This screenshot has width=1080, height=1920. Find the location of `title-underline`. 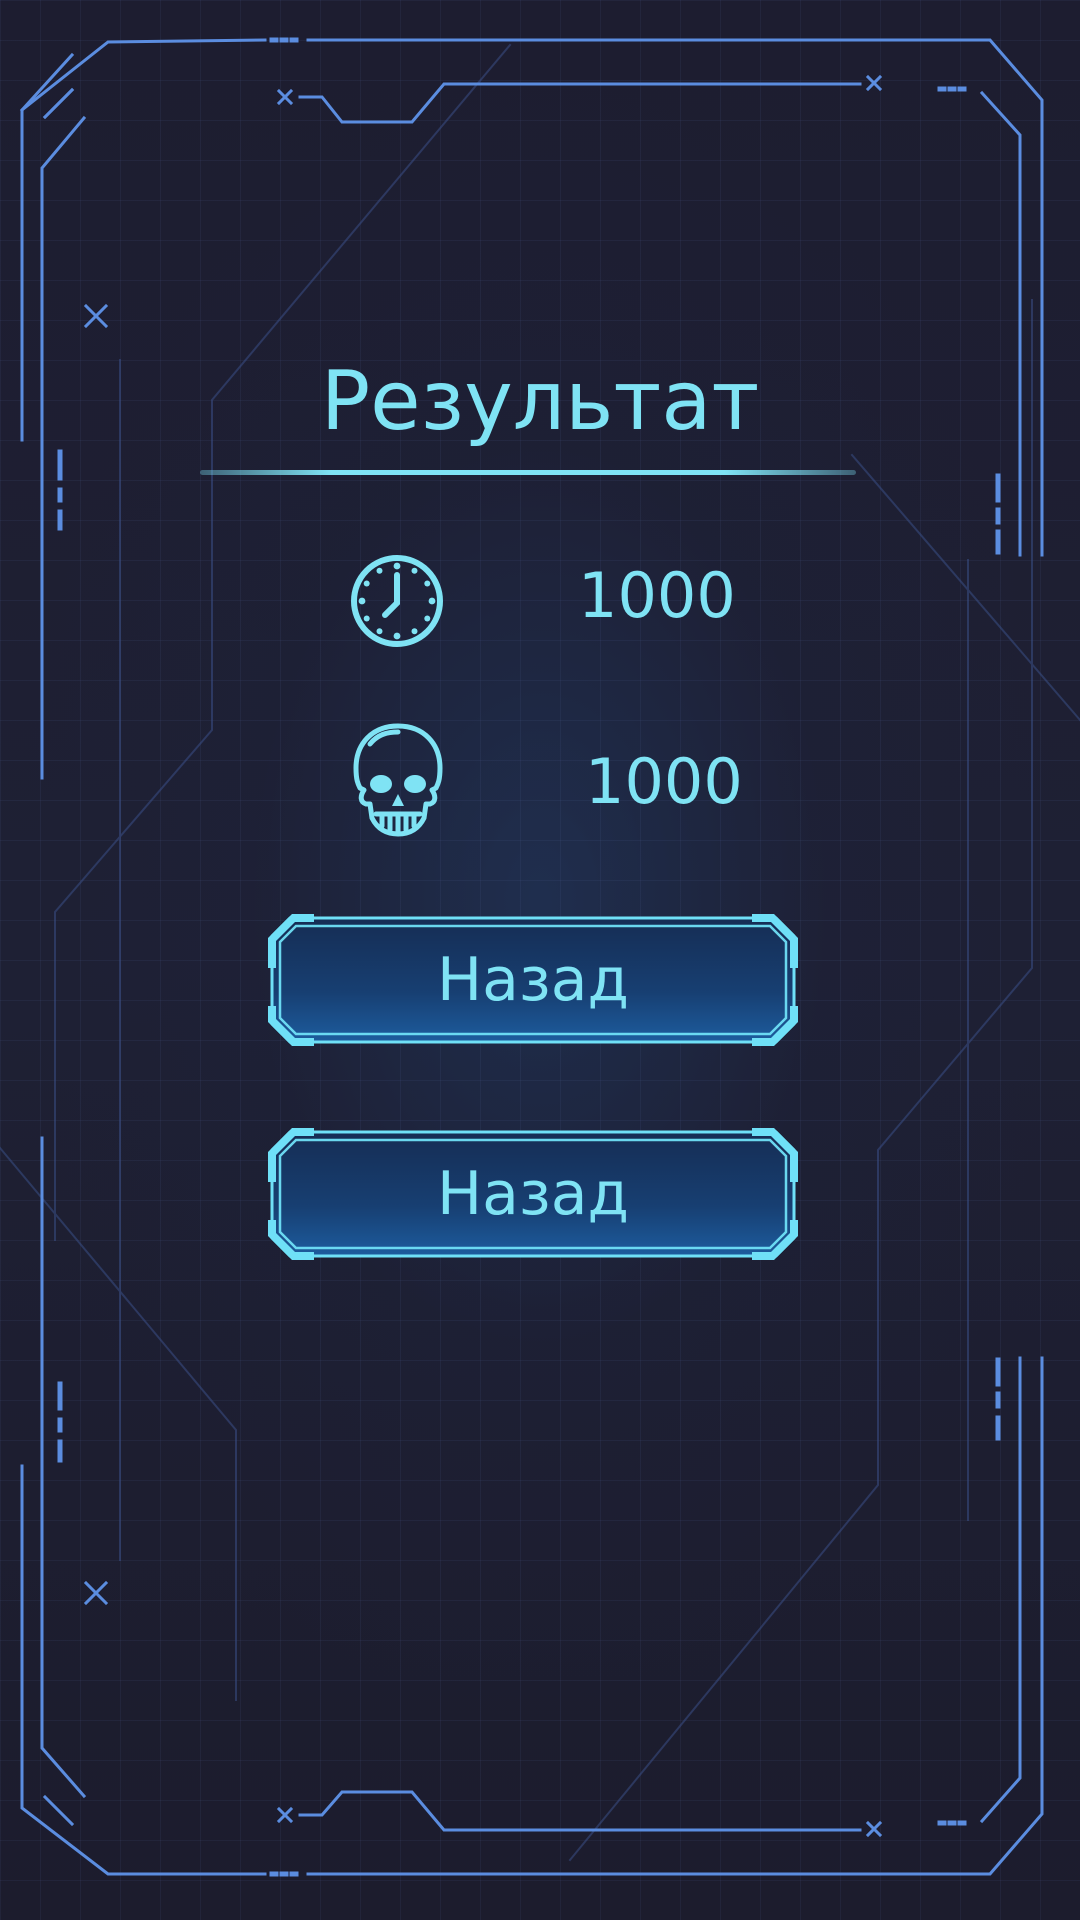

title-underline is located at coordinates (528, 472).